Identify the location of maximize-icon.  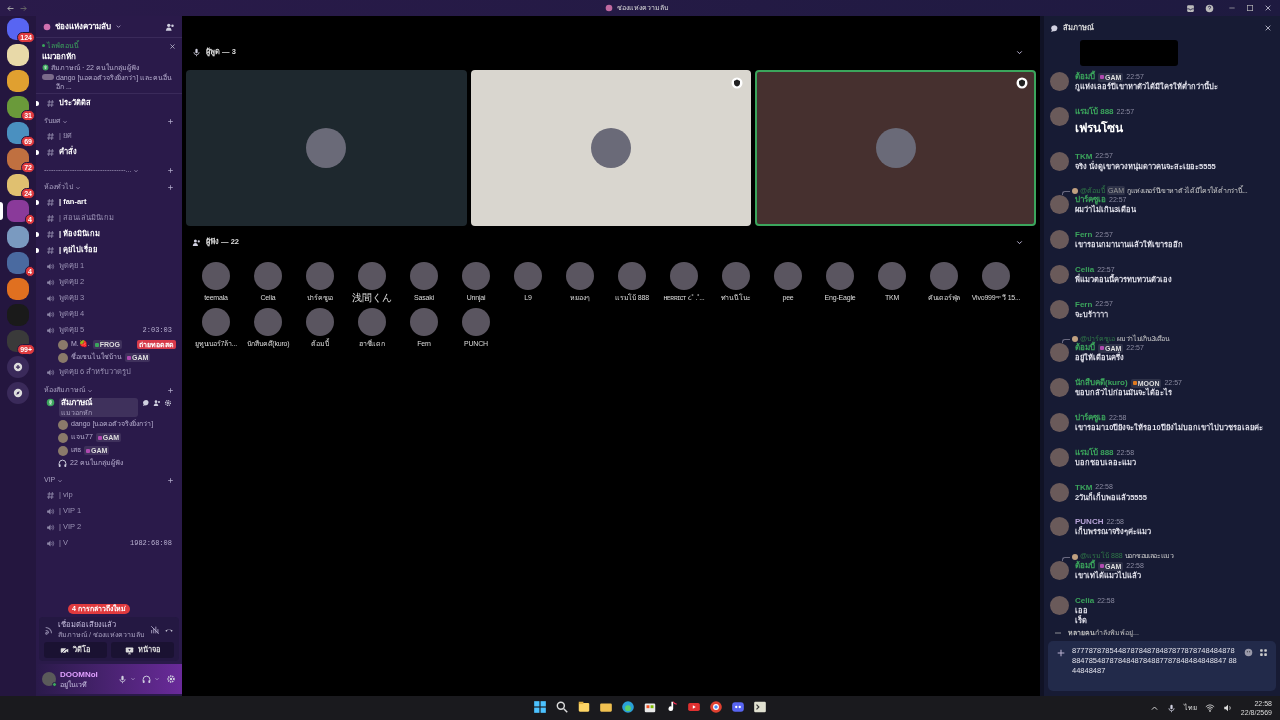
(1250, 8).